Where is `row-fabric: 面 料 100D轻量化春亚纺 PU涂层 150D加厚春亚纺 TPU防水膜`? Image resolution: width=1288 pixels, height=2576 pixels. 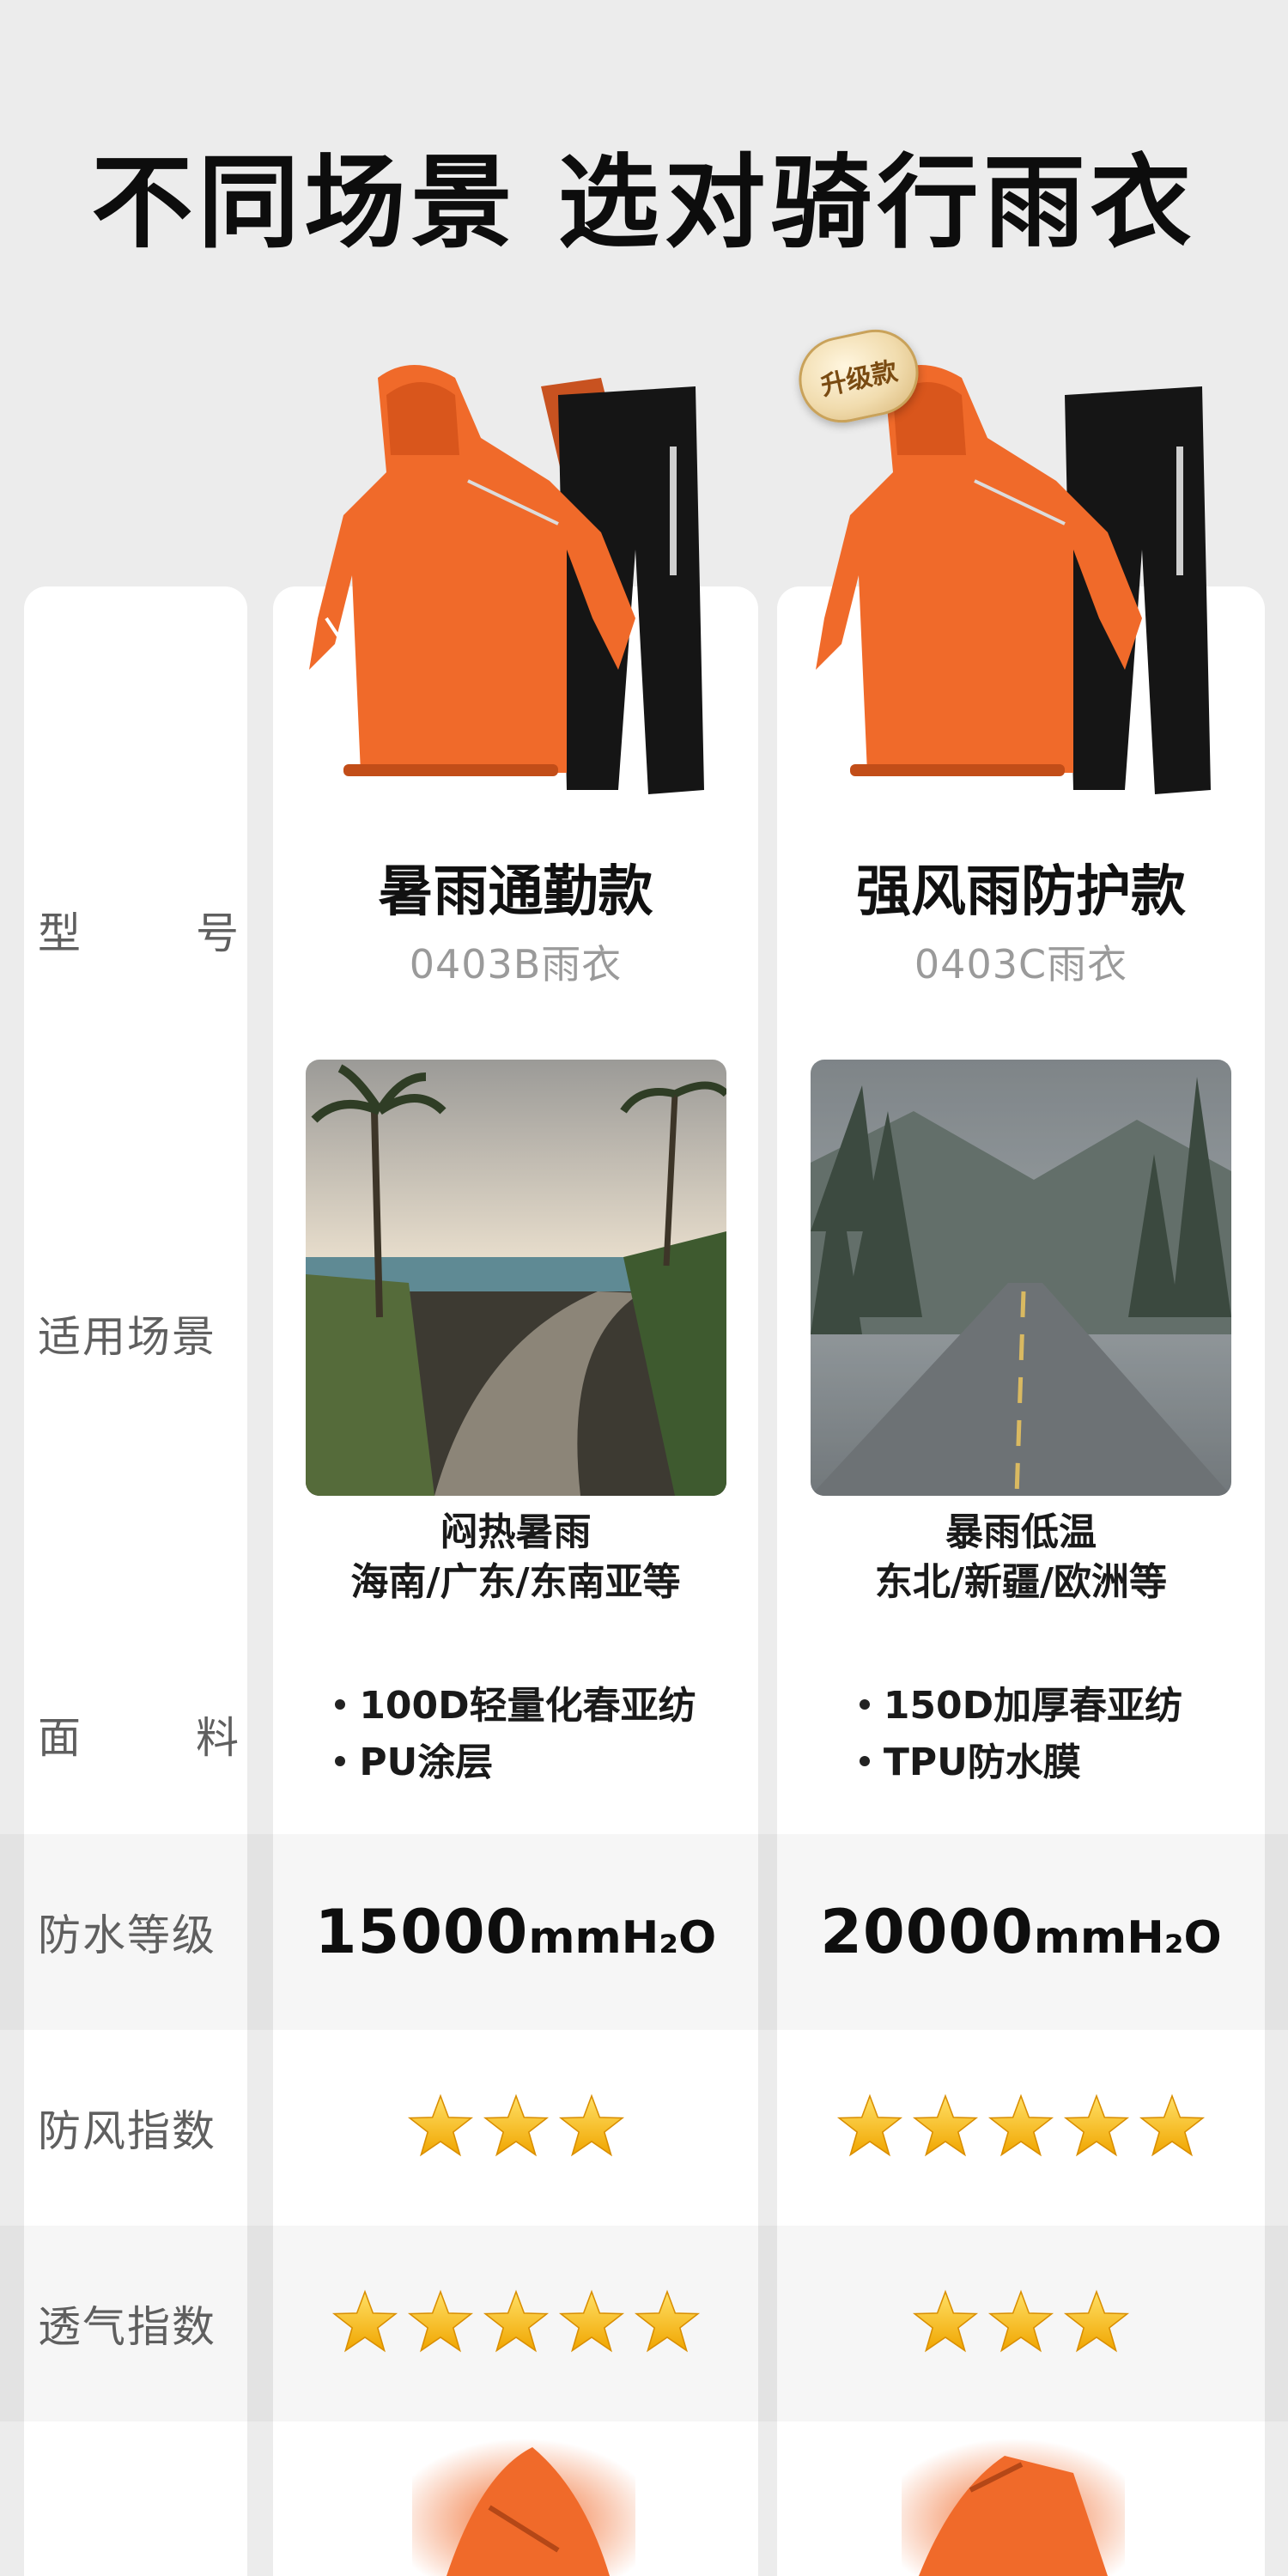
row-fabric: 面 料 100D轻量化春亚纺 PU涂层 150D加厚春亚纺 TPU防水膜 is located at coordinates (644, 1734).